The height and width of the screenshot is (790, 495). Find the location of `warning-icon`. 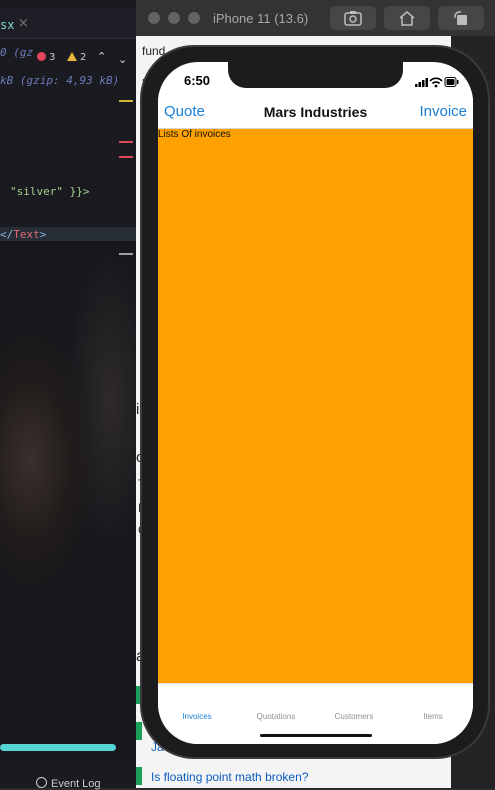

warning-icon is located at coordinates (72, 56).